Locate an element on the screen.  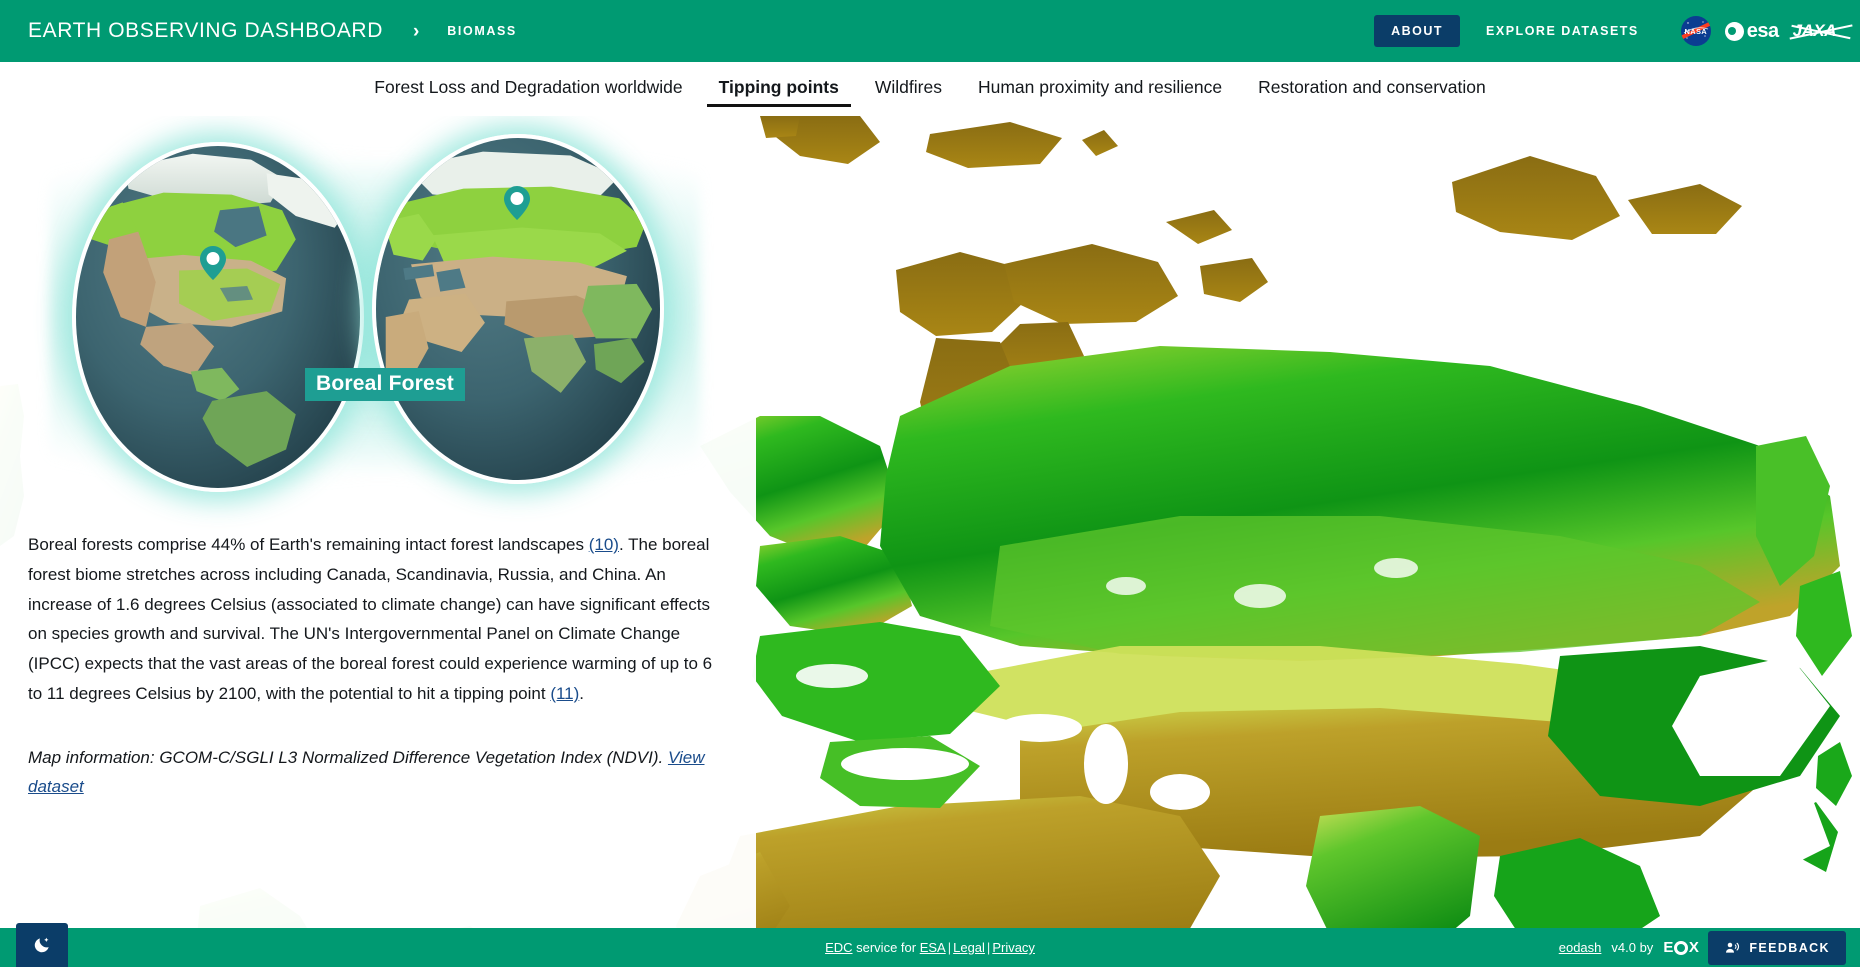
brand-title: EARTH OBSERVING DASHBOARD is located at coordinates (205, 31).